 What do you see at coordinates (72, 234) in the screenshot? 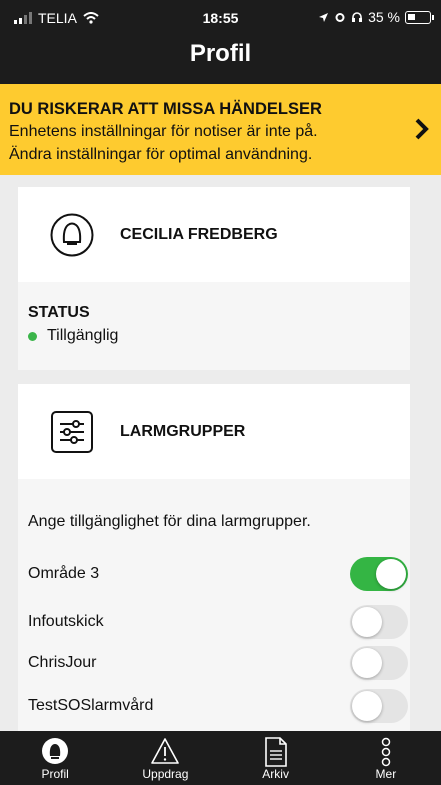
I see `avatar-icon` at bounding box center [72, 234].